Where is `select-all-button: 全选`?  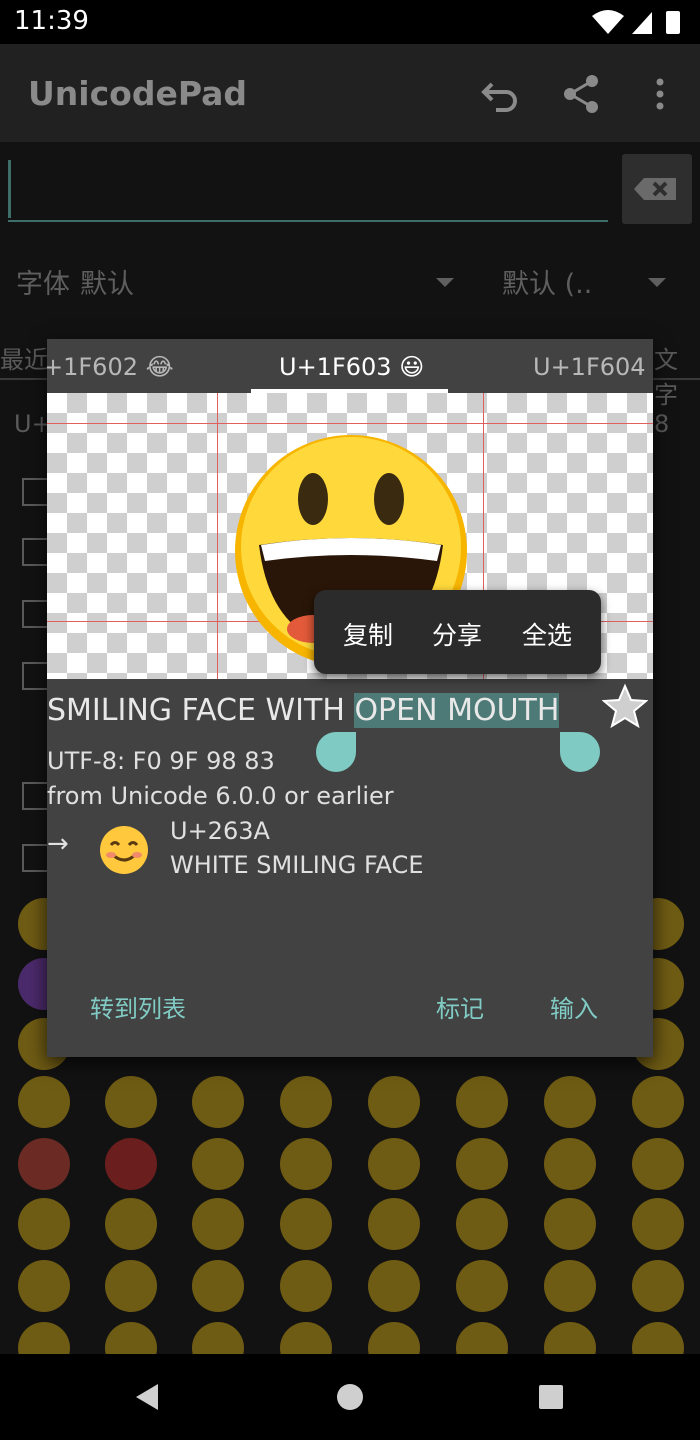 select-all-button: 全选 is located at coordinates (547, 634).